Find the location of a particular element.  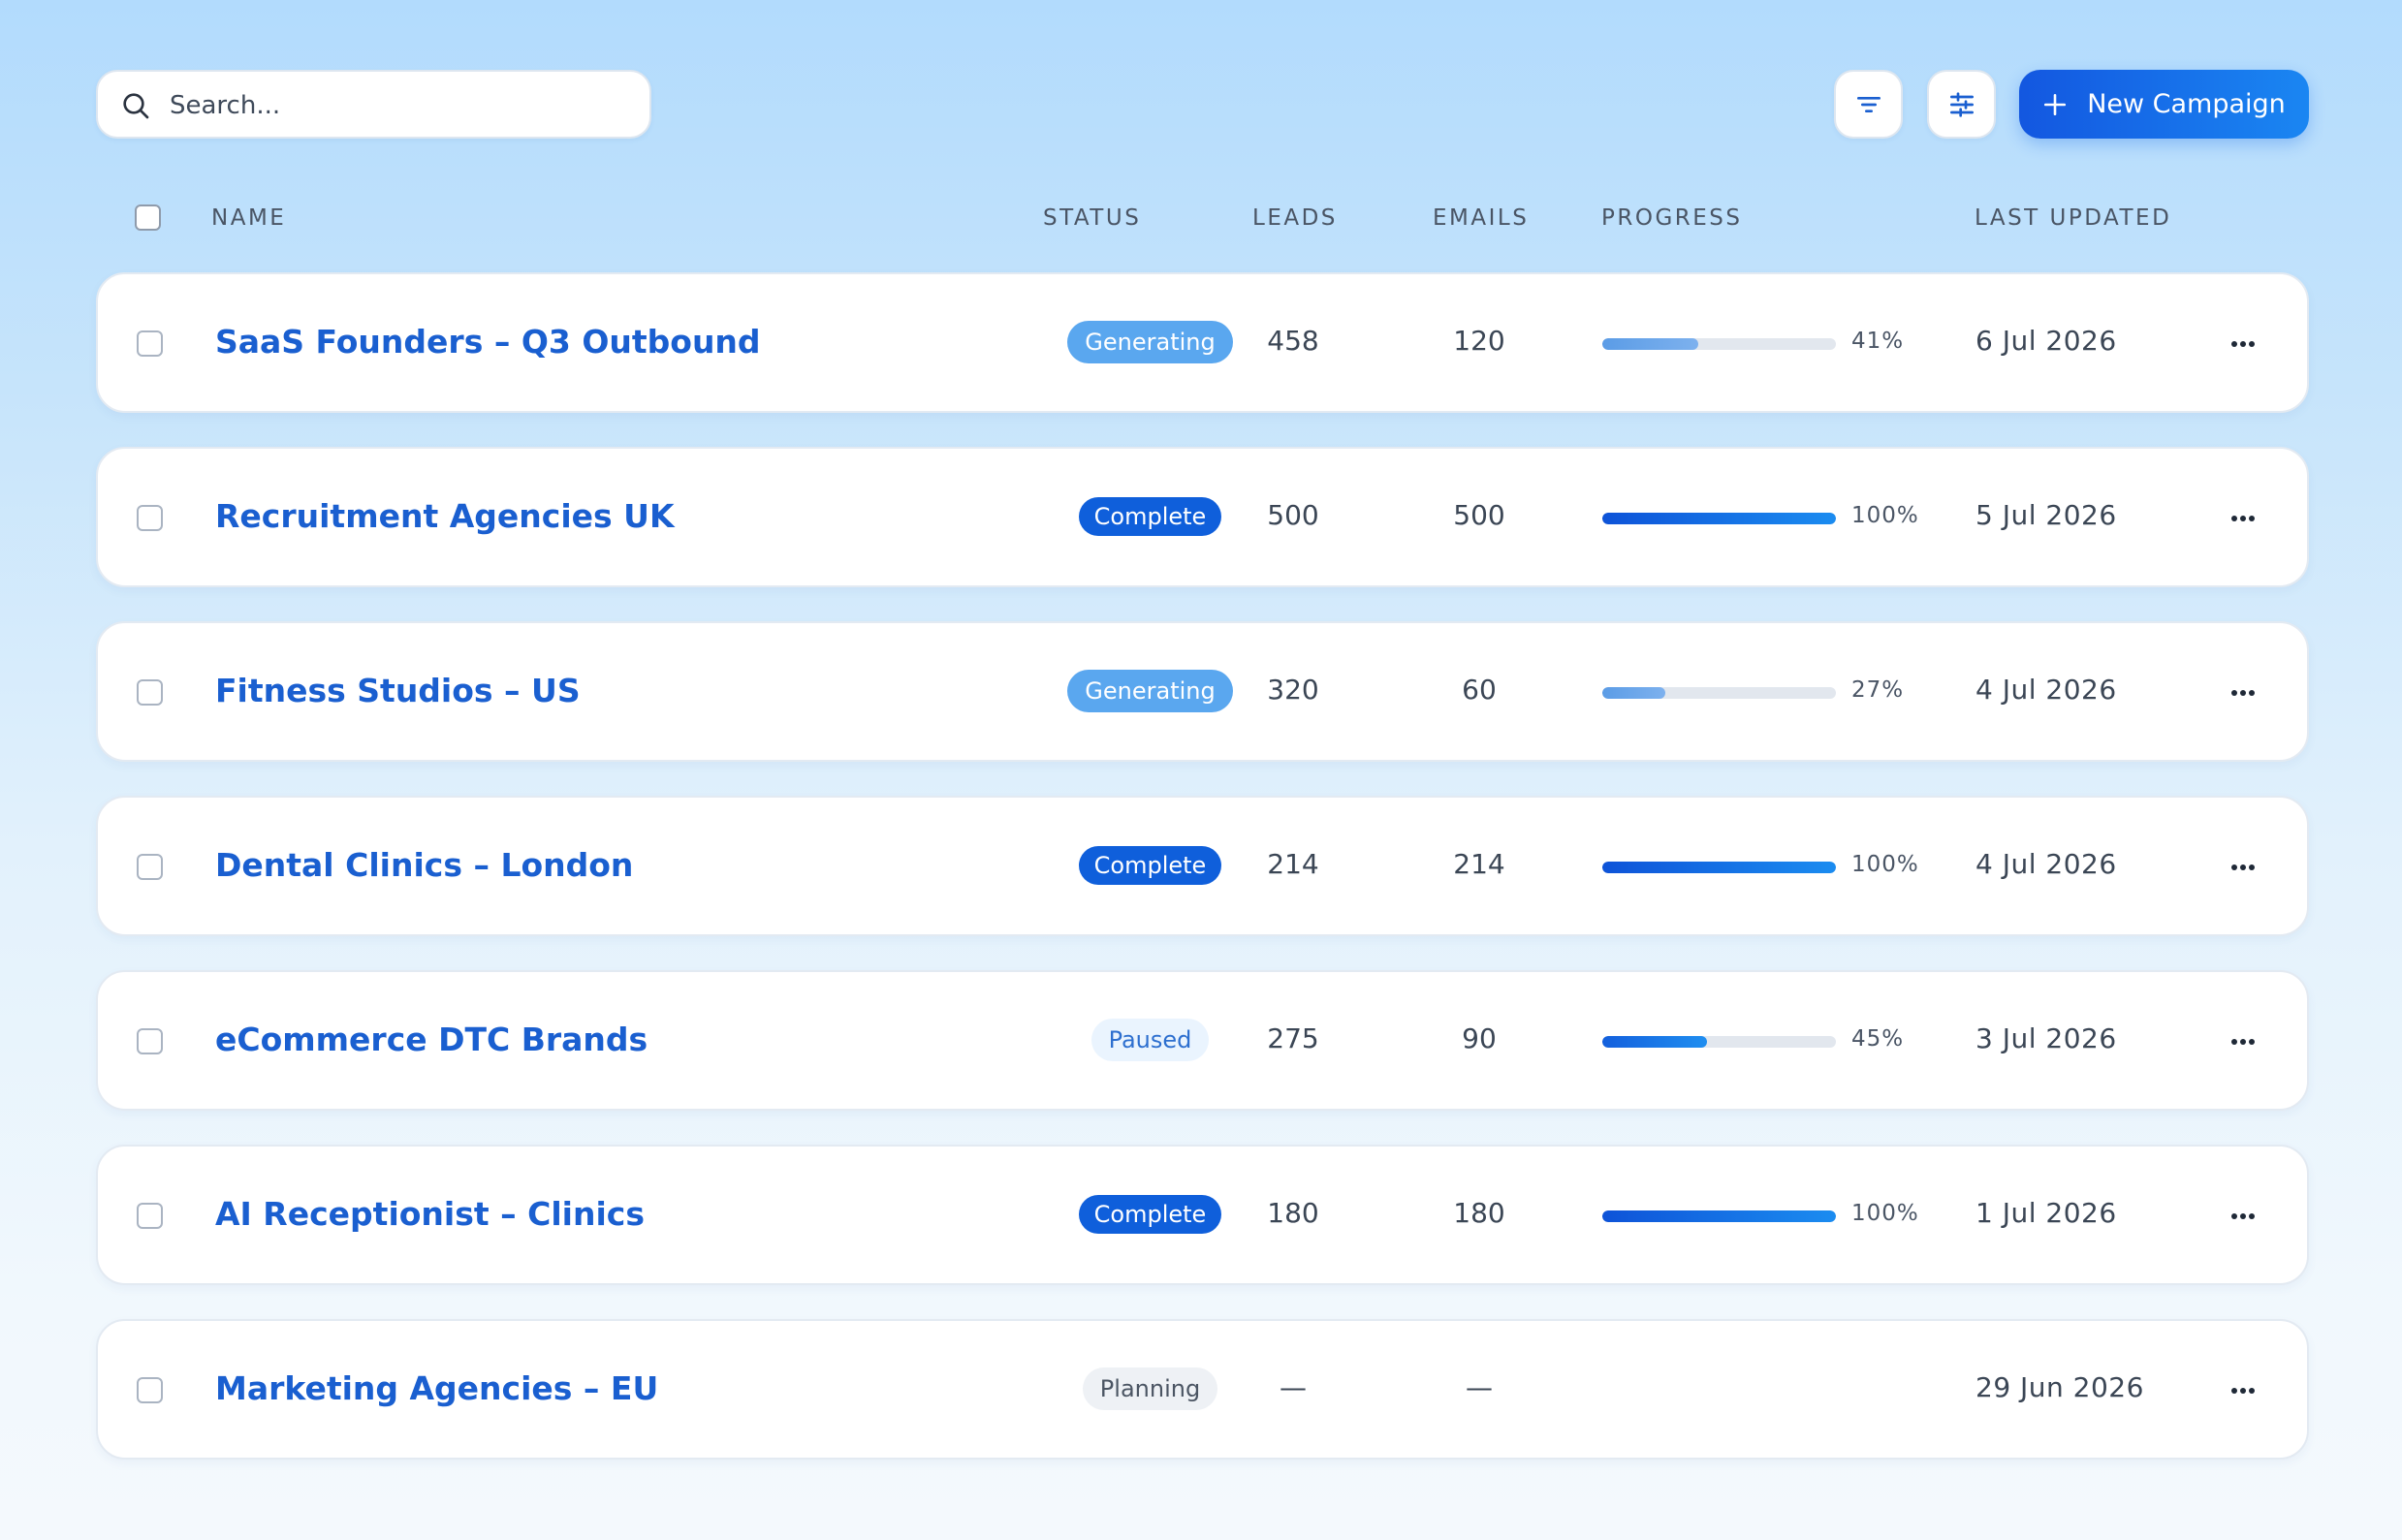

leads-count: — is located at coordinates (1293, 1387).